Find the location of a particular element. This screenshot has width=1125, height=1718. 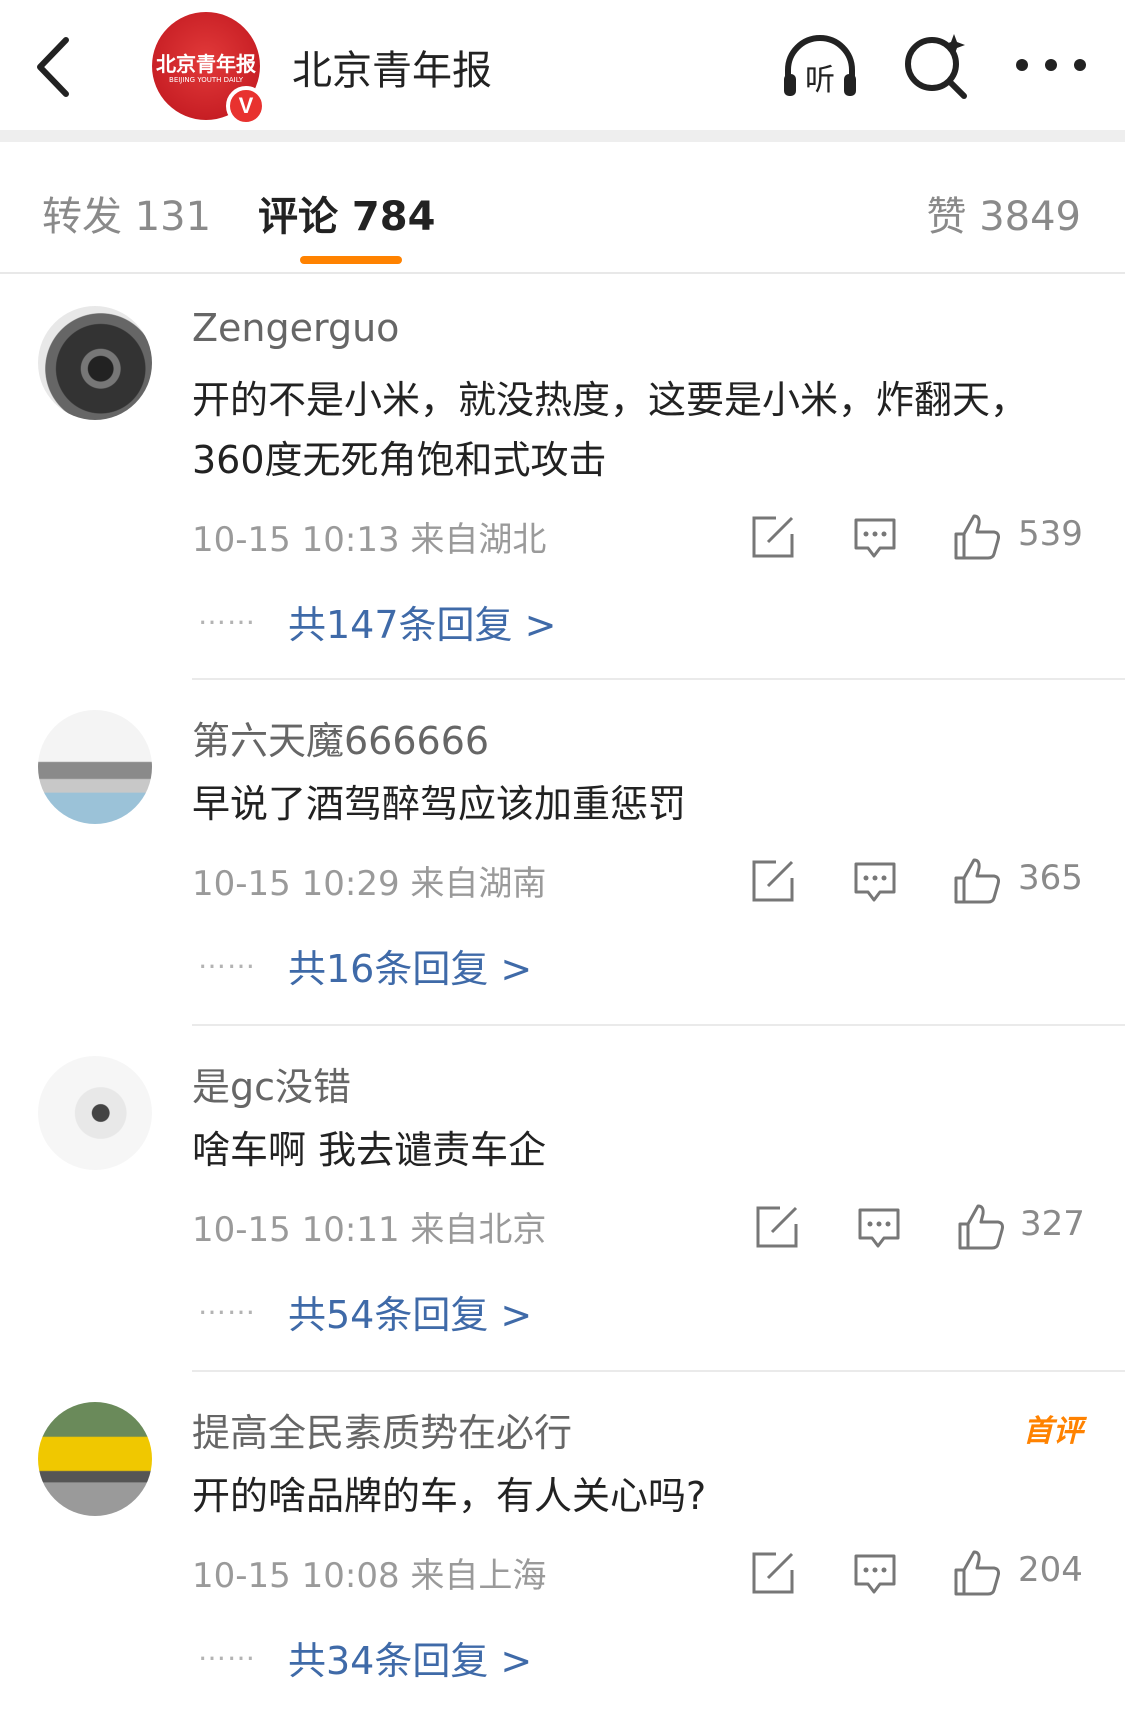

like-count: 365 is located at coordinates (1050, 878).